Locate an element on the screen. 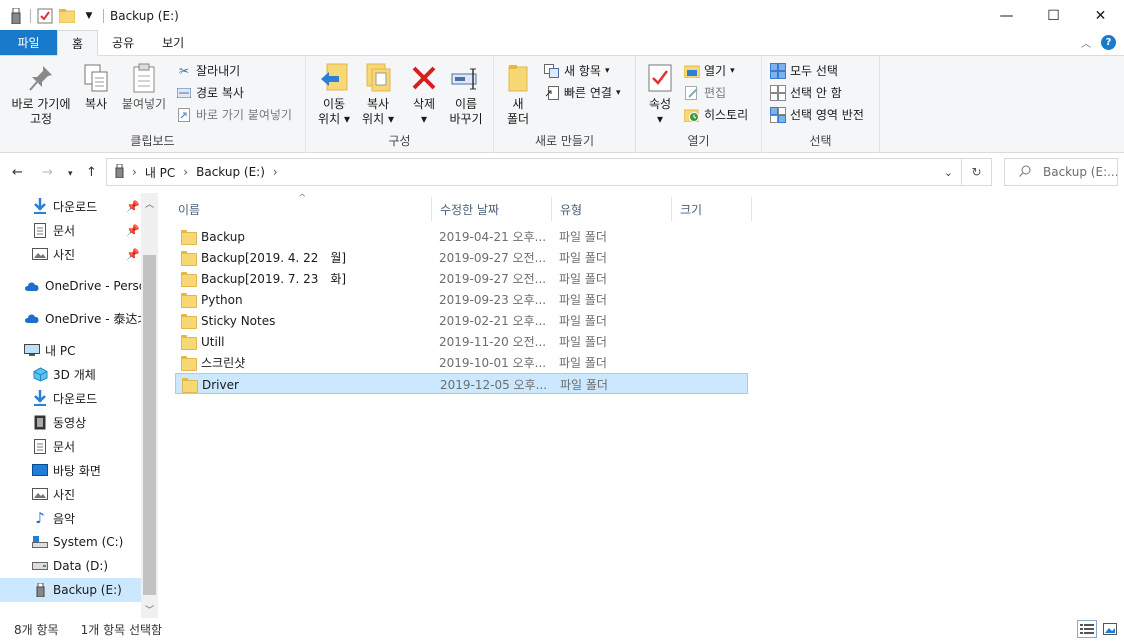  scroll-up-arrow-icon: ︿ is located at coordinates (149, 203).